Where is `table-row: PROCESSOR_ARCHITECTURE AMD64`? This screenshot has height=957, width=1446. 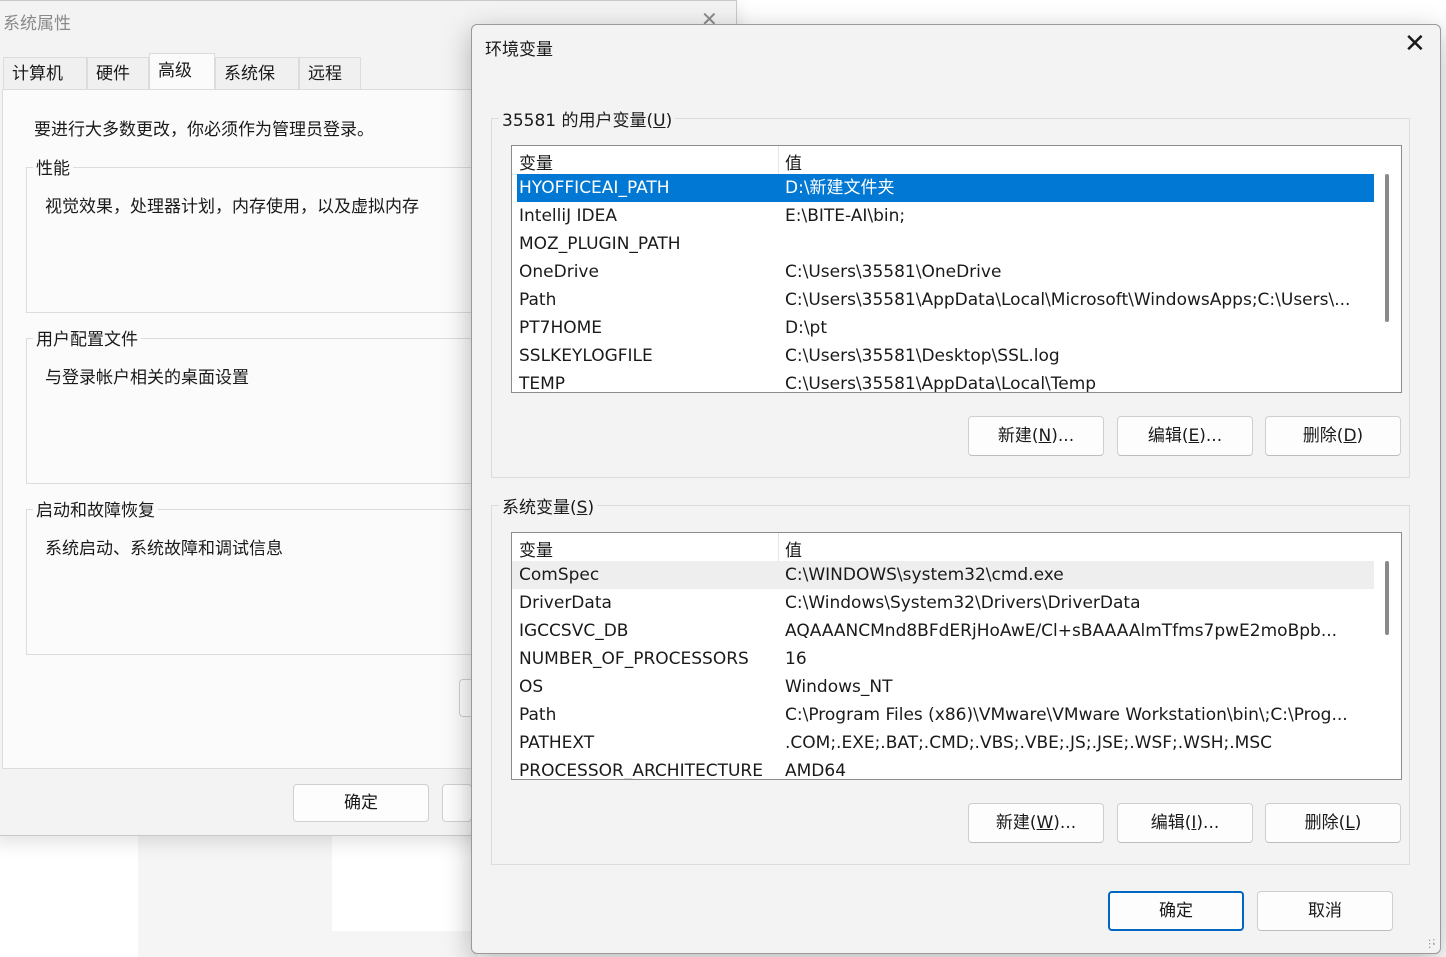
table-row: PROCESSOR_ARCHITECTURE AMD64 is located at coordinates (943, 768).